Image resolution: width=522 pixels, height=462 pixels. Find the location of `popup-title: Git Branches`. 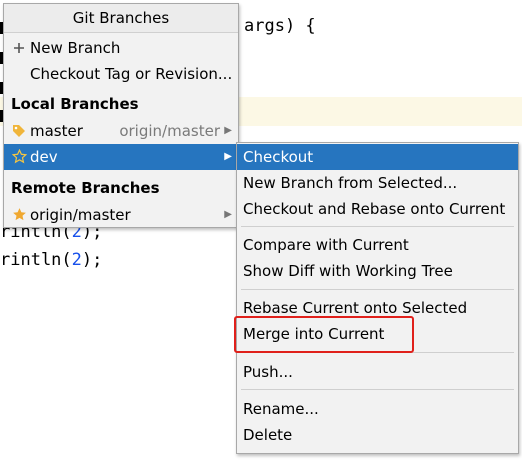

popup-title: Git Branches is located at coordinates (121, 18).